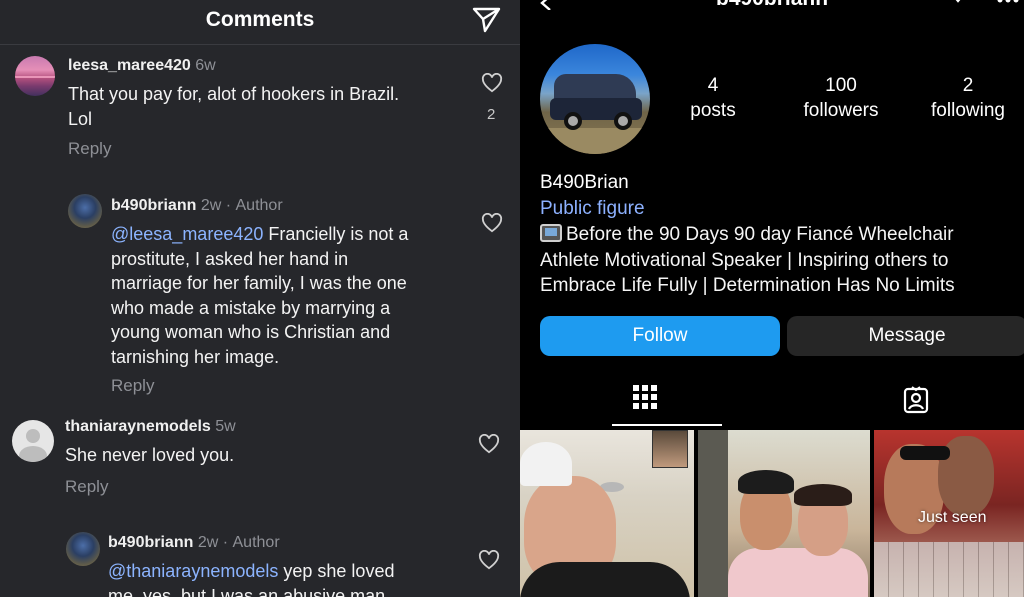 The height and width of the screenshot is (597, 1024). Describe the element at coordinates (916, 400) in the screenshot. I see `tagged-icon` at that location.